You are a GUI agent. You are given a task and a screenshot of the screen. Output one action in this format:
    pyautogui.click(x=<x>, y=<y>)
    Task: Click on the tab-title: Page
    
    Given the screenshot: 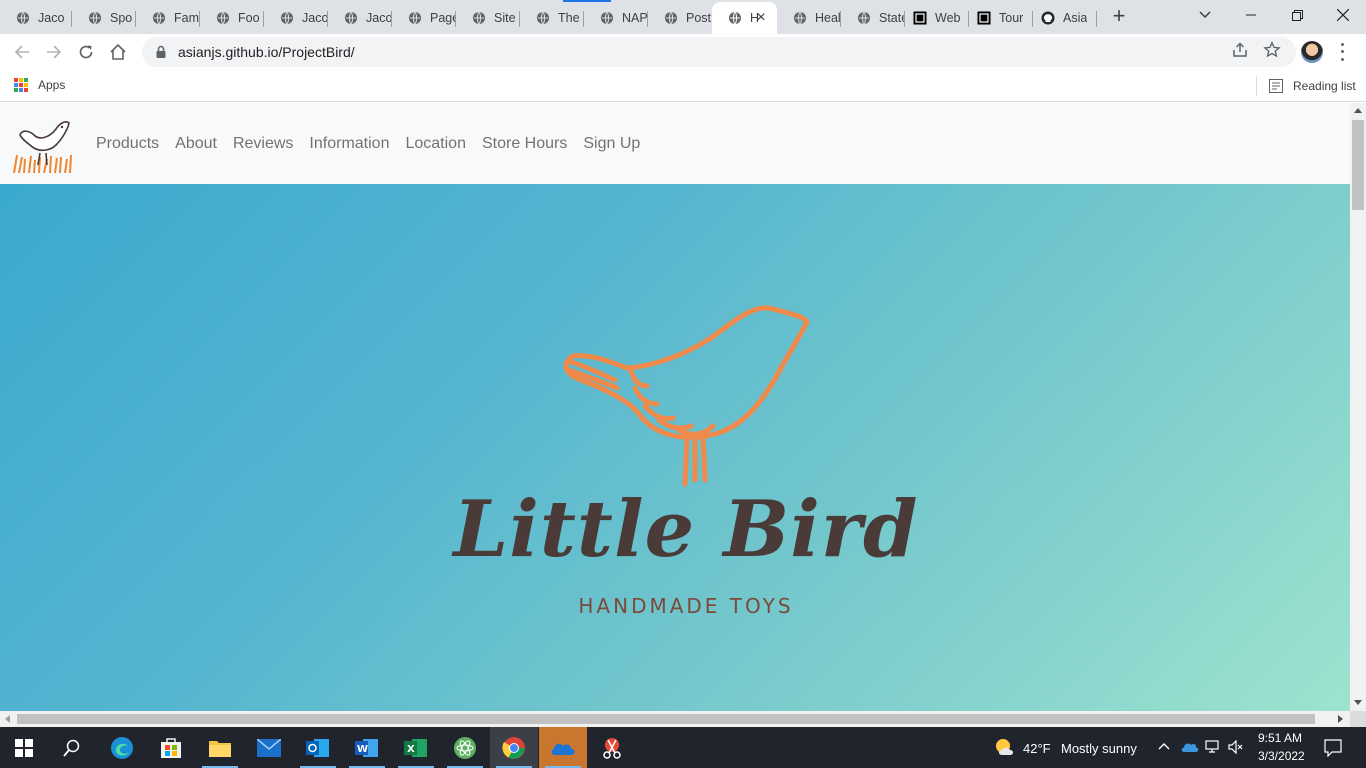 What is the action you would take?
    pyautogui.click(x=443, y=18)
    